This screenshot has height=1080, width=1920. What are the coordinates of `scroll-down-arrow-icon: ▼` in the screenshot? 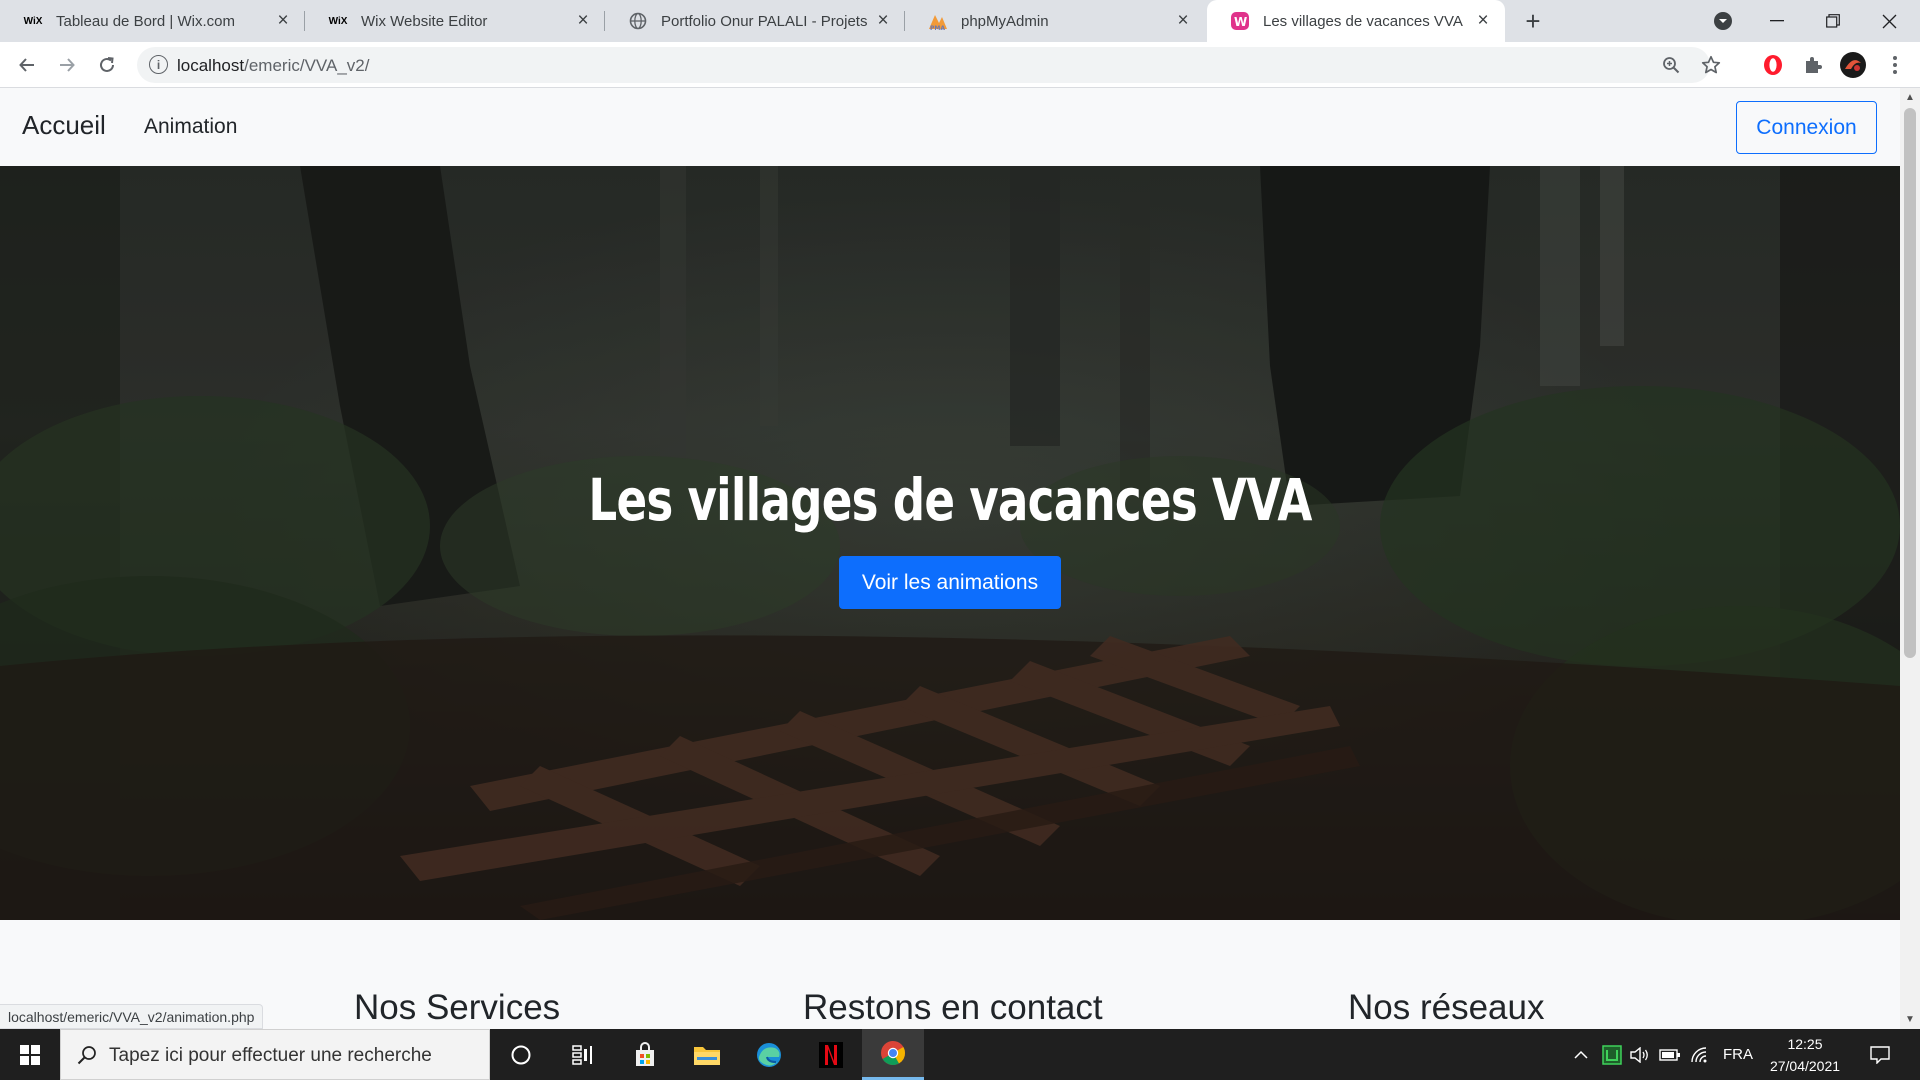 It's located at (1910, 1019).